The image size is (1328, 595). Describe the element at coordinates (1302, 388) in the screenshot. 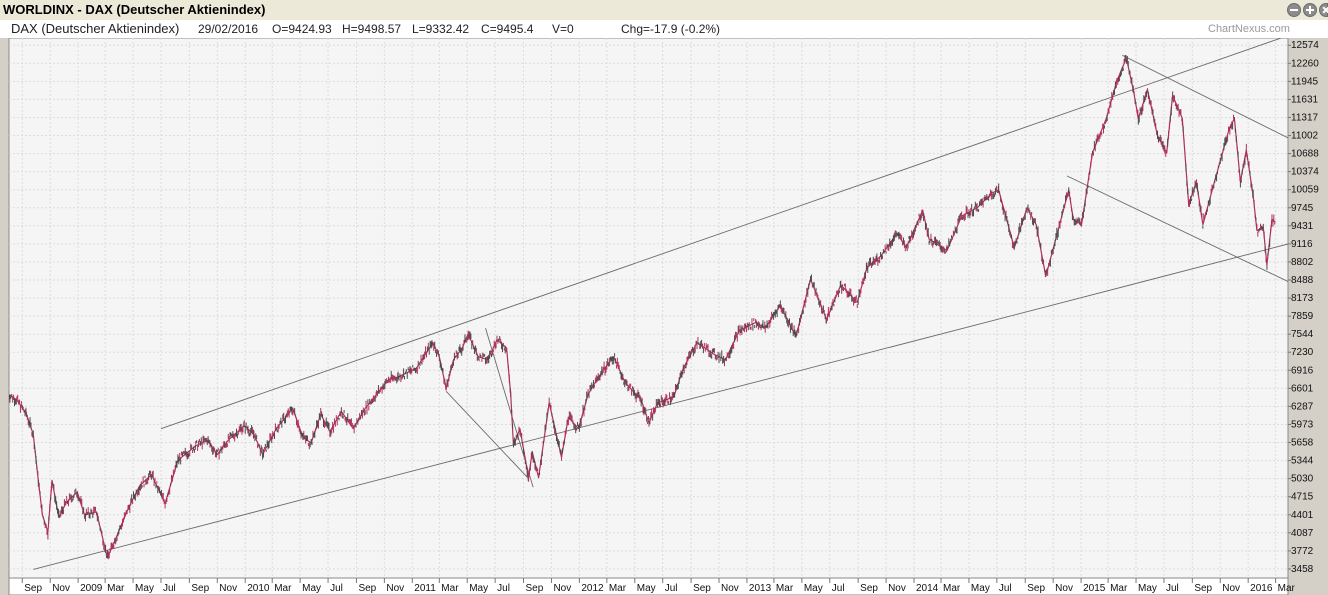

I see `y-tick-label: 6601` at that location.